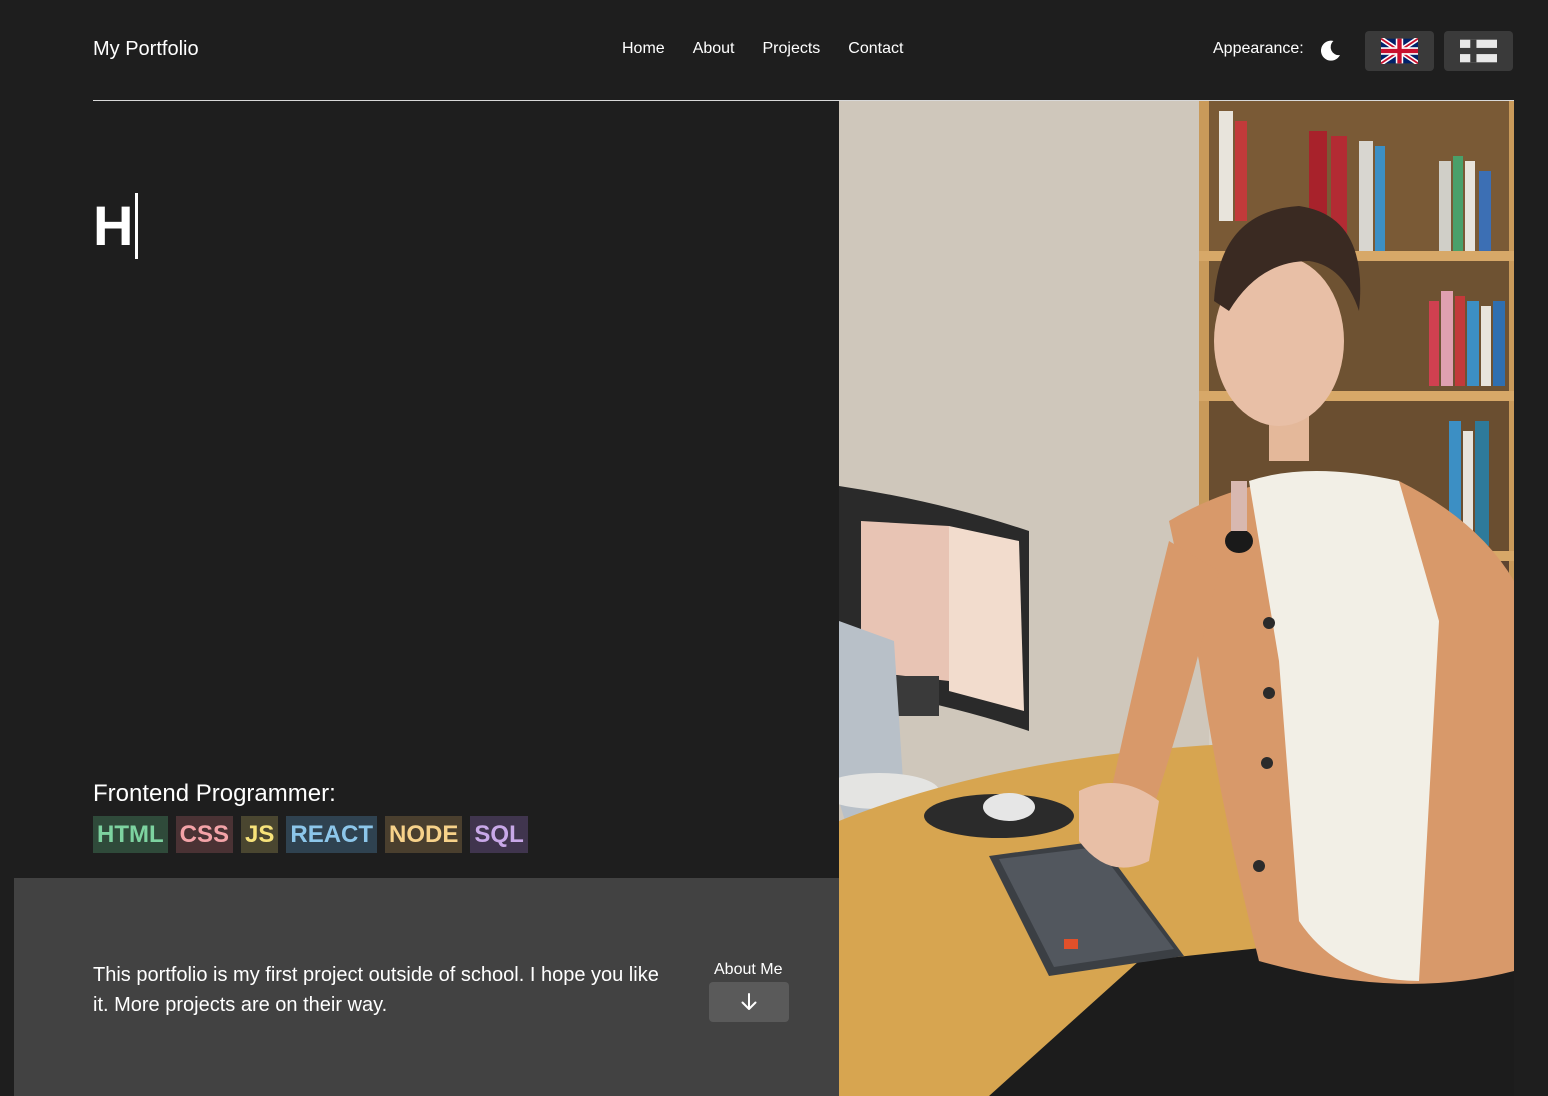 The height and width of the screenshot is (1096, 1548). Describe the element at coordinates (146, 49) in the screenshot. I see `brand-title: My Portfolio` at that location.